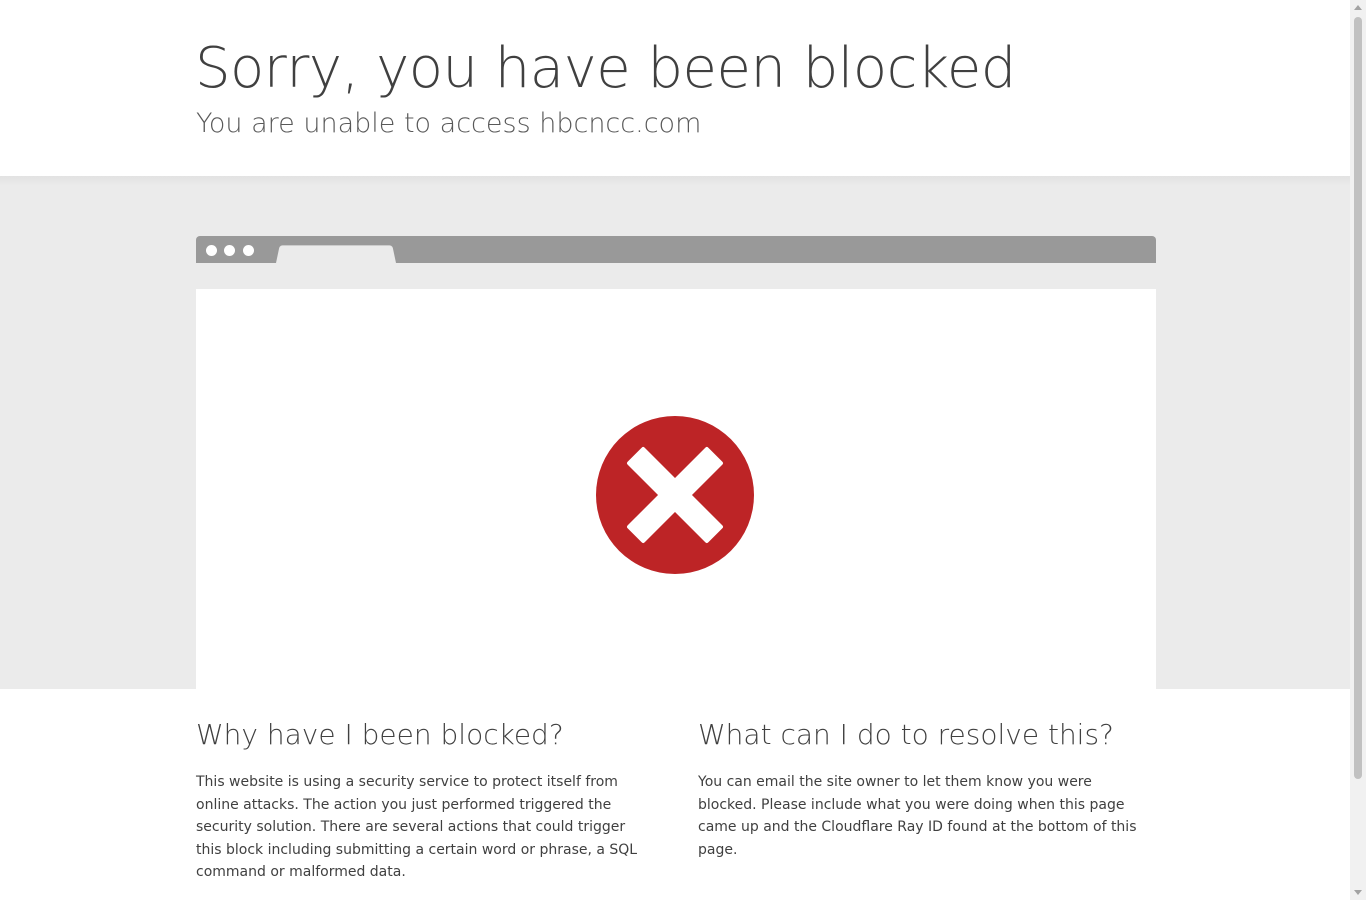 The image size is (1366, 900). I want to click on scroll-down-arrow-icon, so click(1358, 892).